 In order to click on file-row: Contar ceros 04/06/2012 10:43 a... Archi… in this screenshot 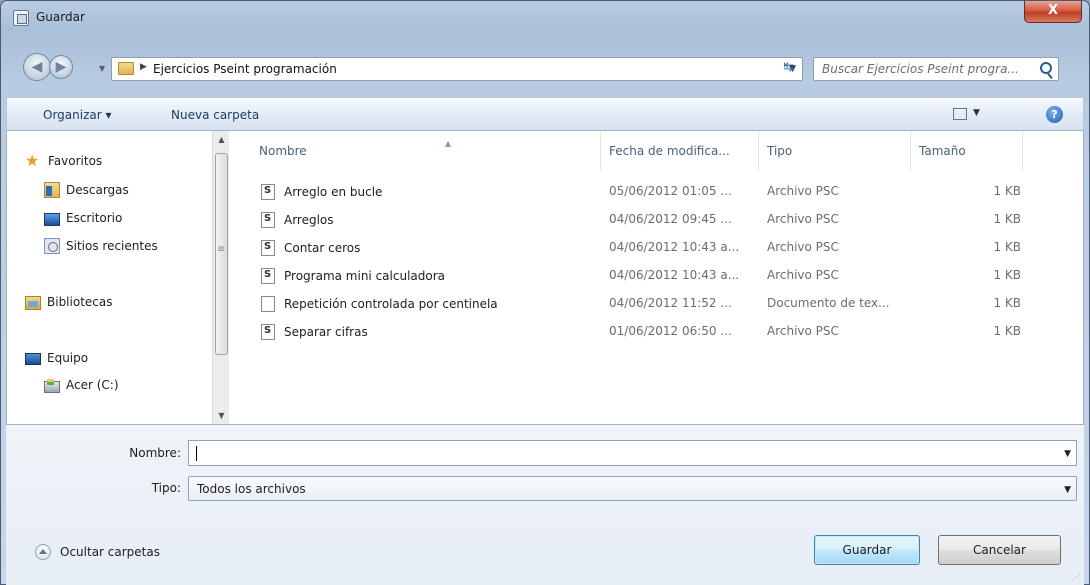, I will do `click(641, 248)`.